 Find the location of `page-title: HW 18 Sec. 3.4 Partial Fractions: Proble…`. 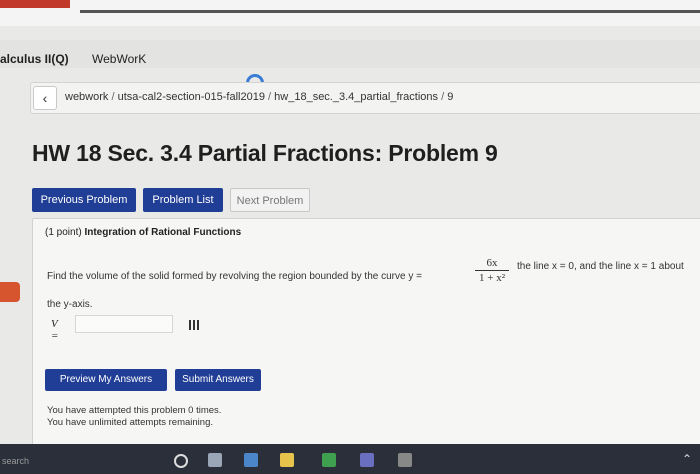

page-title: HW 18 Sec. 3.4 Partial Fractions: Proble… is located at coordinates (265, 153).